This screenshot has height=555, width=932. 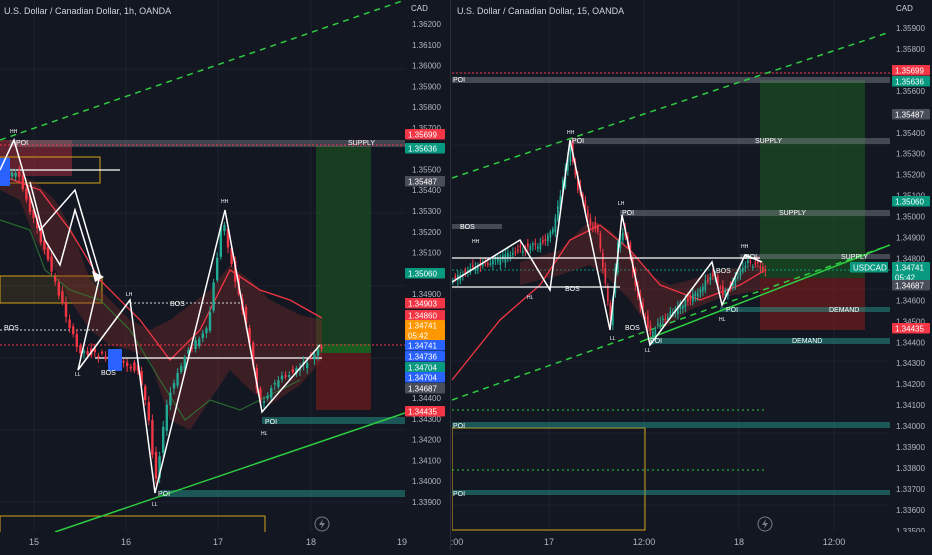 What do you see at coordinates (910, 489) in the screenshot?
I see `right-tick-22: 1.33700` at bounding box center [910, 489].